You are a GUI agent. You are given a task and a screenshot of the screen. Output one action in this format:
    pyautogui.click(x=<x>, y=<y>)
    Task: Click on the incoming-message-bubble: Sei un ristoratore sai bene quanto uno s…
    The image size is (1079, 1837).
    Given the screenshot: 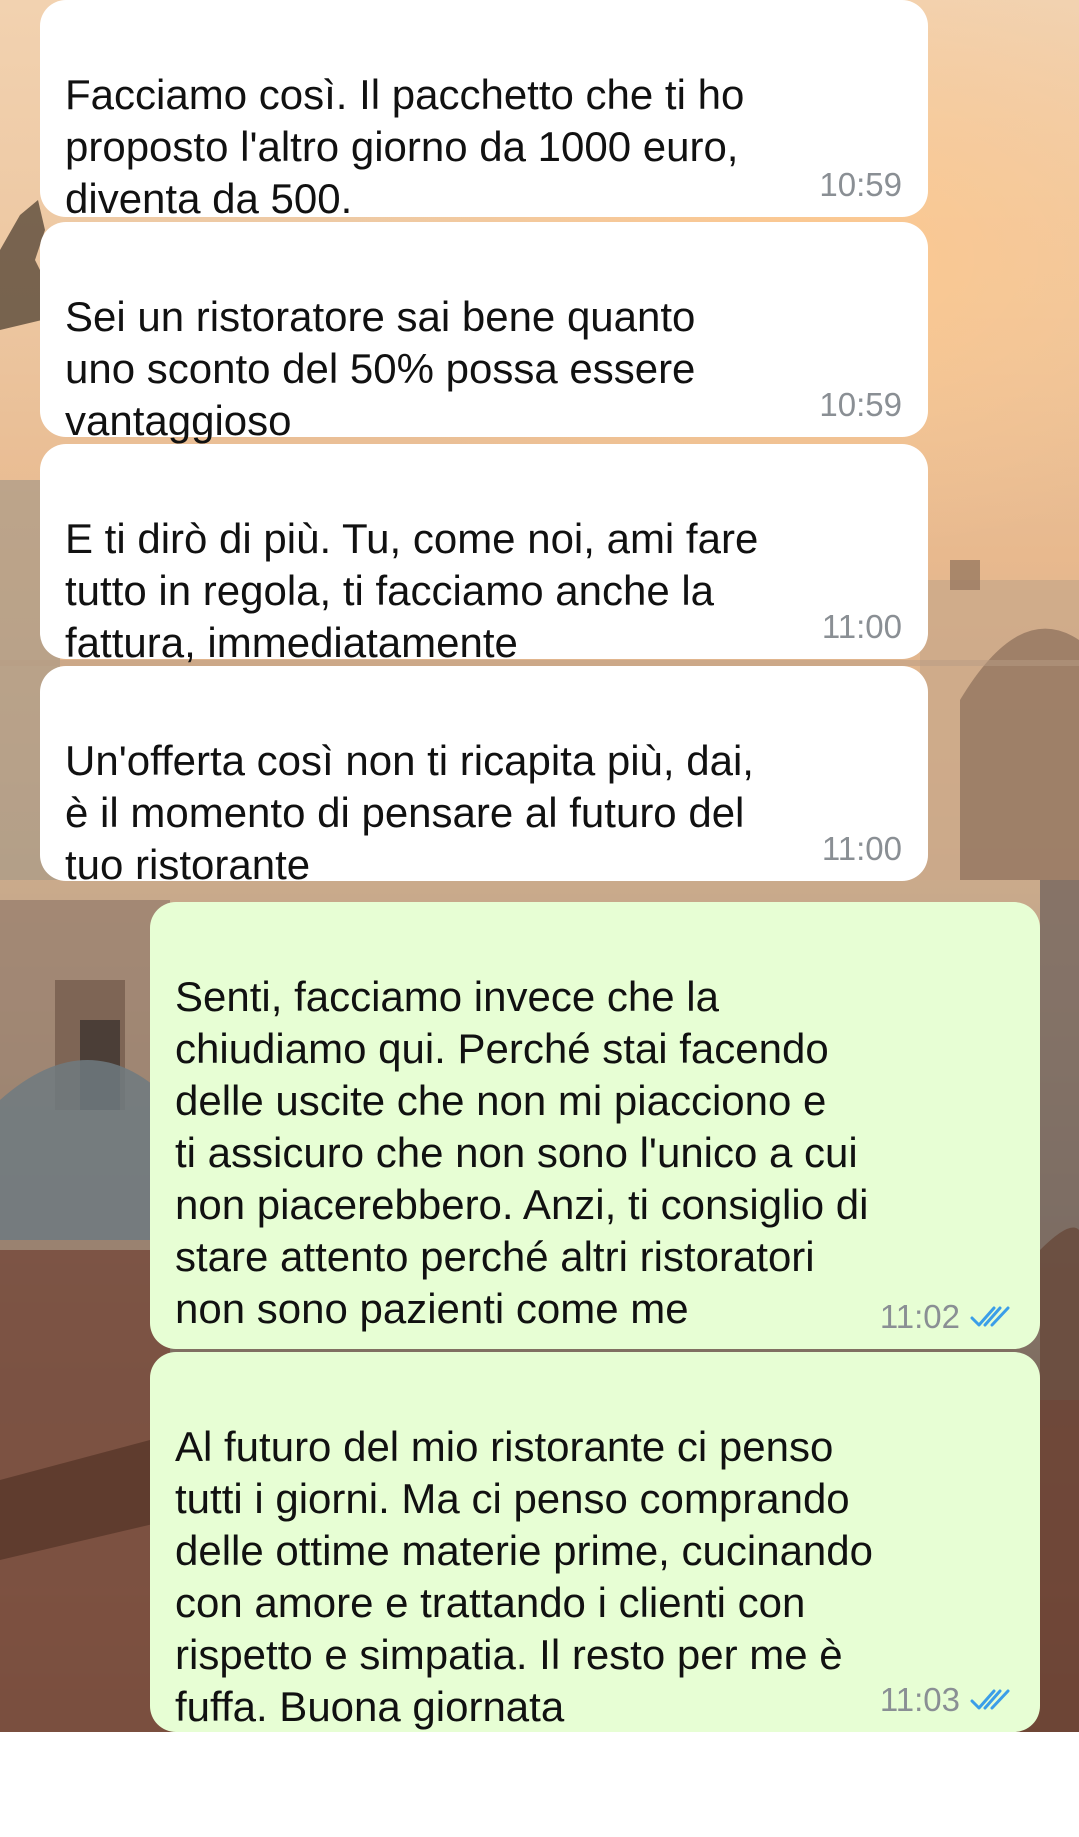 What is the action you would take?
    pyautogui.click(x=484, y=333)
    